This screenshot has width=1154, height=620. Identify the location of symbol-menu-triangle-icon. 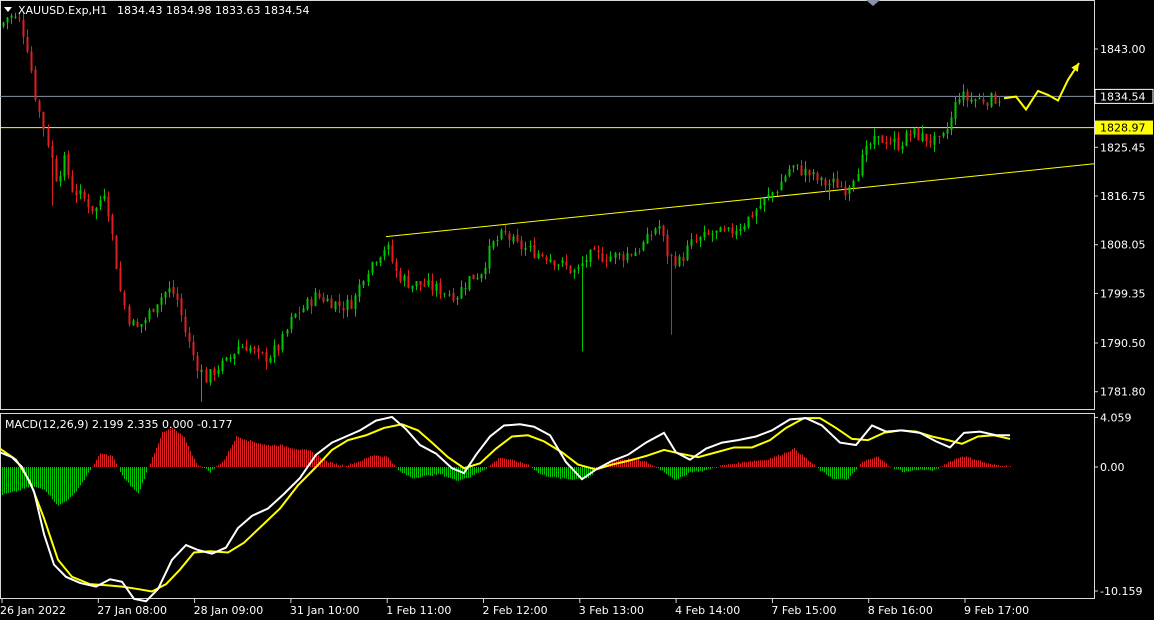
(8, 9).